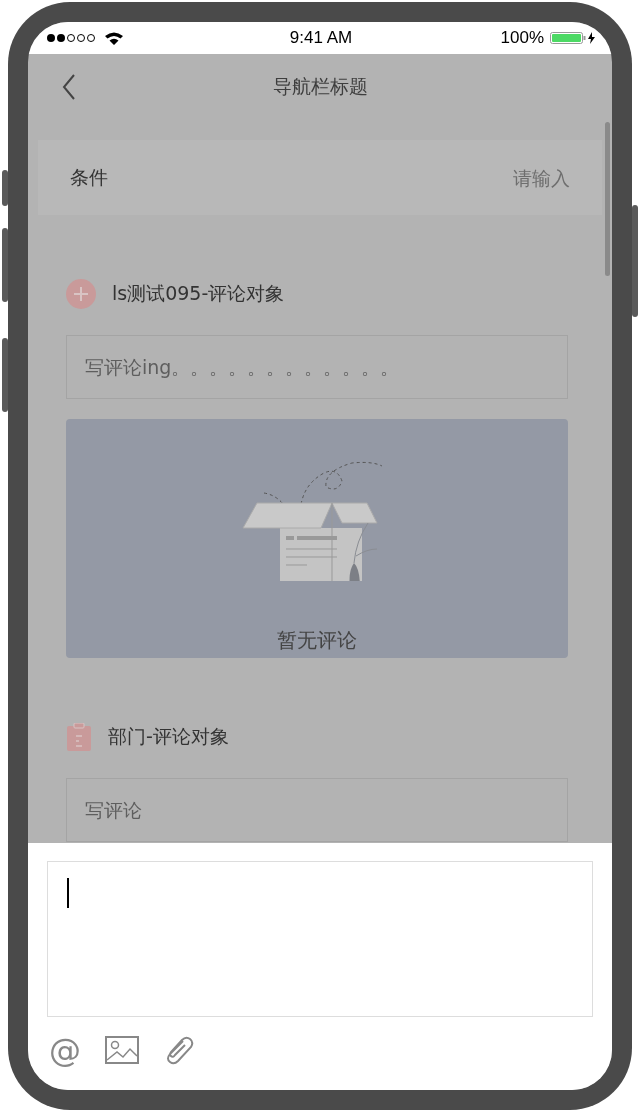  I want to click on status-time: 9:41 AM, so click(321, 38).